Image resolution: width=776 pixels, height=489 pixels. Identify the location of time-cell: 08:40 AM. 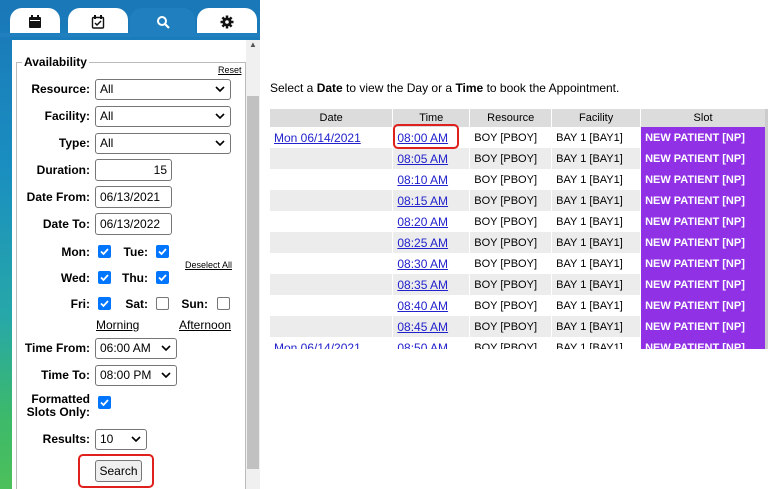
(431, 305).